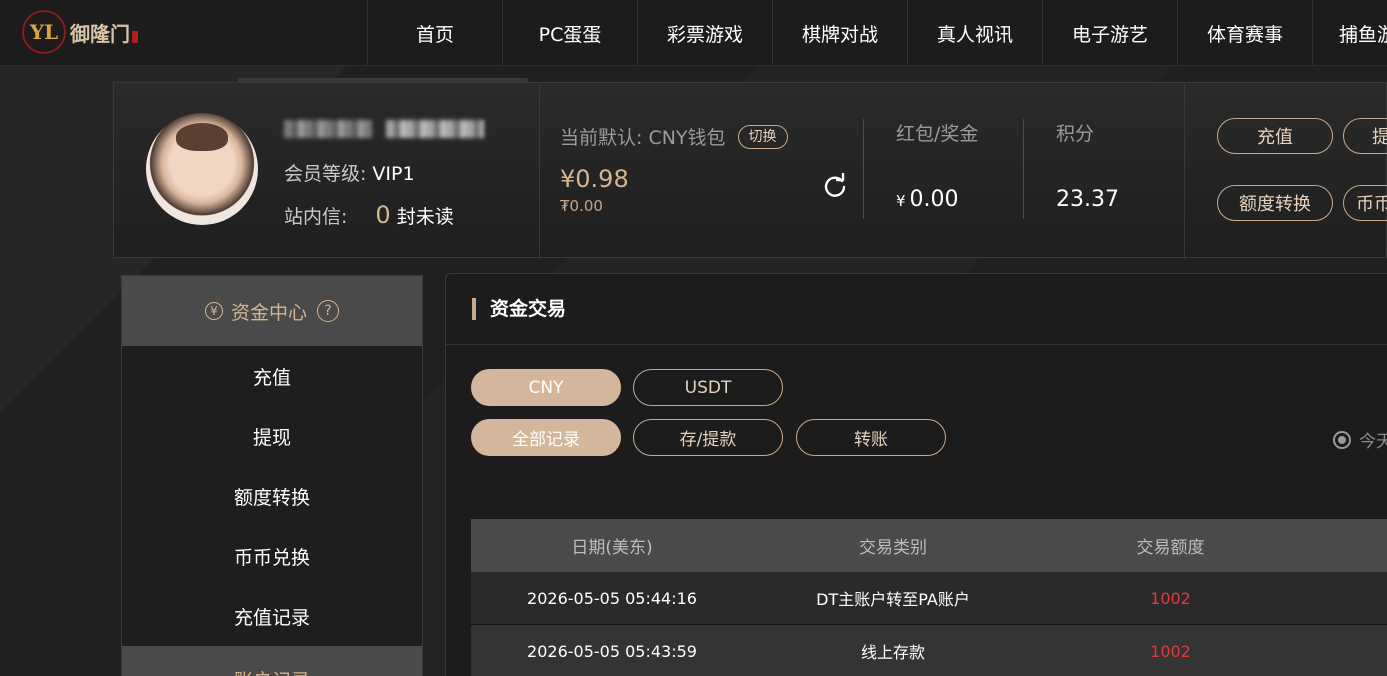 This screenshot has width=1387, height=676. What do you see at coordinates (643, 138) in the screenshot?
I see `wallet-label: 当前默认: CNY钱包` at bounding box center [643, 138].